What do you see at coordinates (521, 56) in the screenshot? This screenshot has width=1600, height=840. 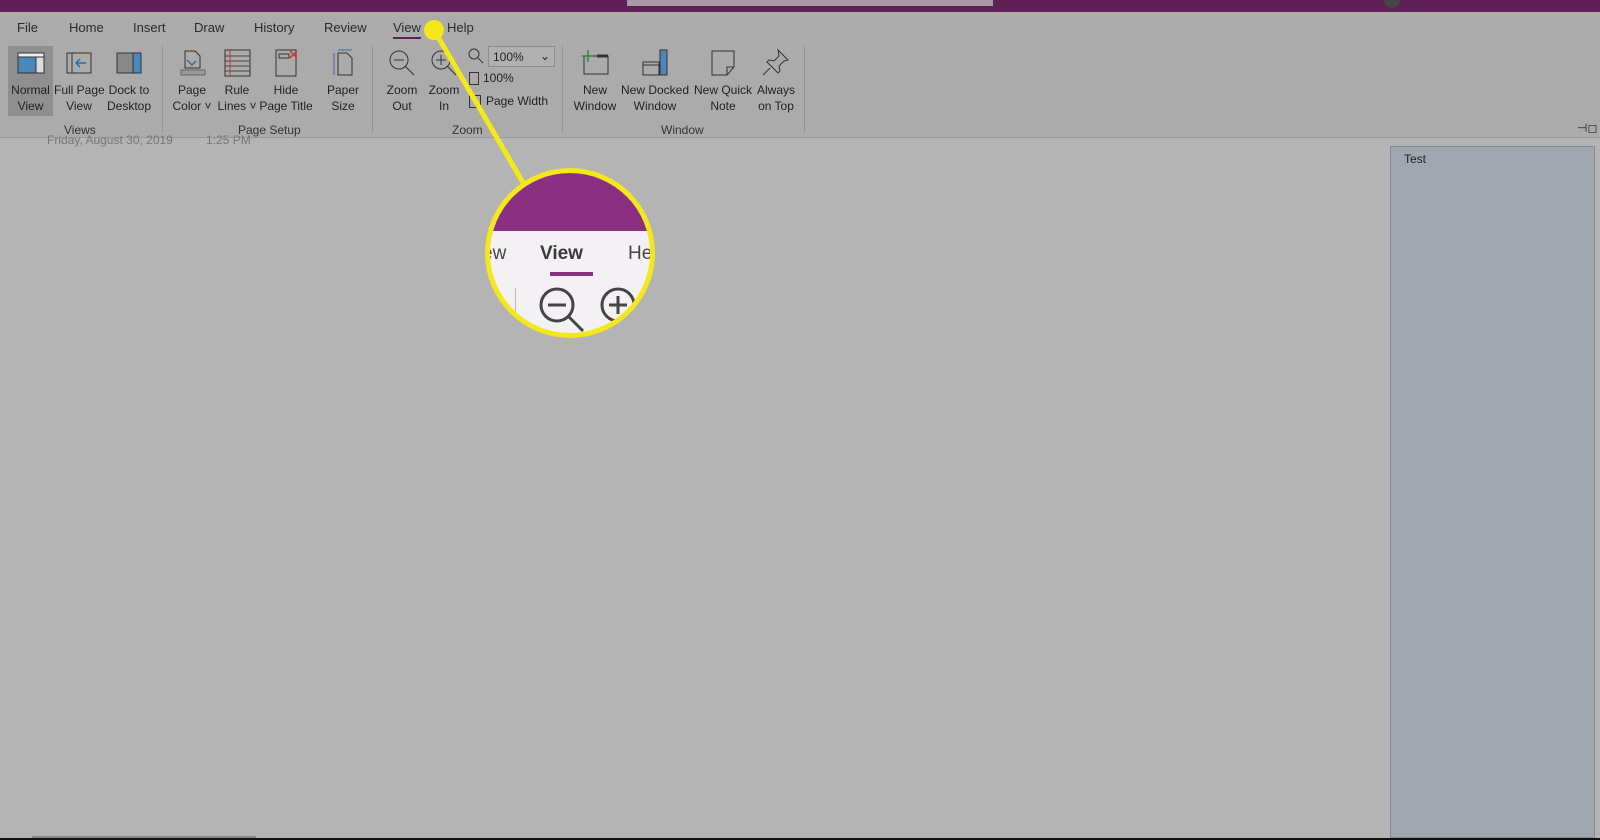 I see `zoom-level-select: 100% ⌄` at bounding box center [521, 56].